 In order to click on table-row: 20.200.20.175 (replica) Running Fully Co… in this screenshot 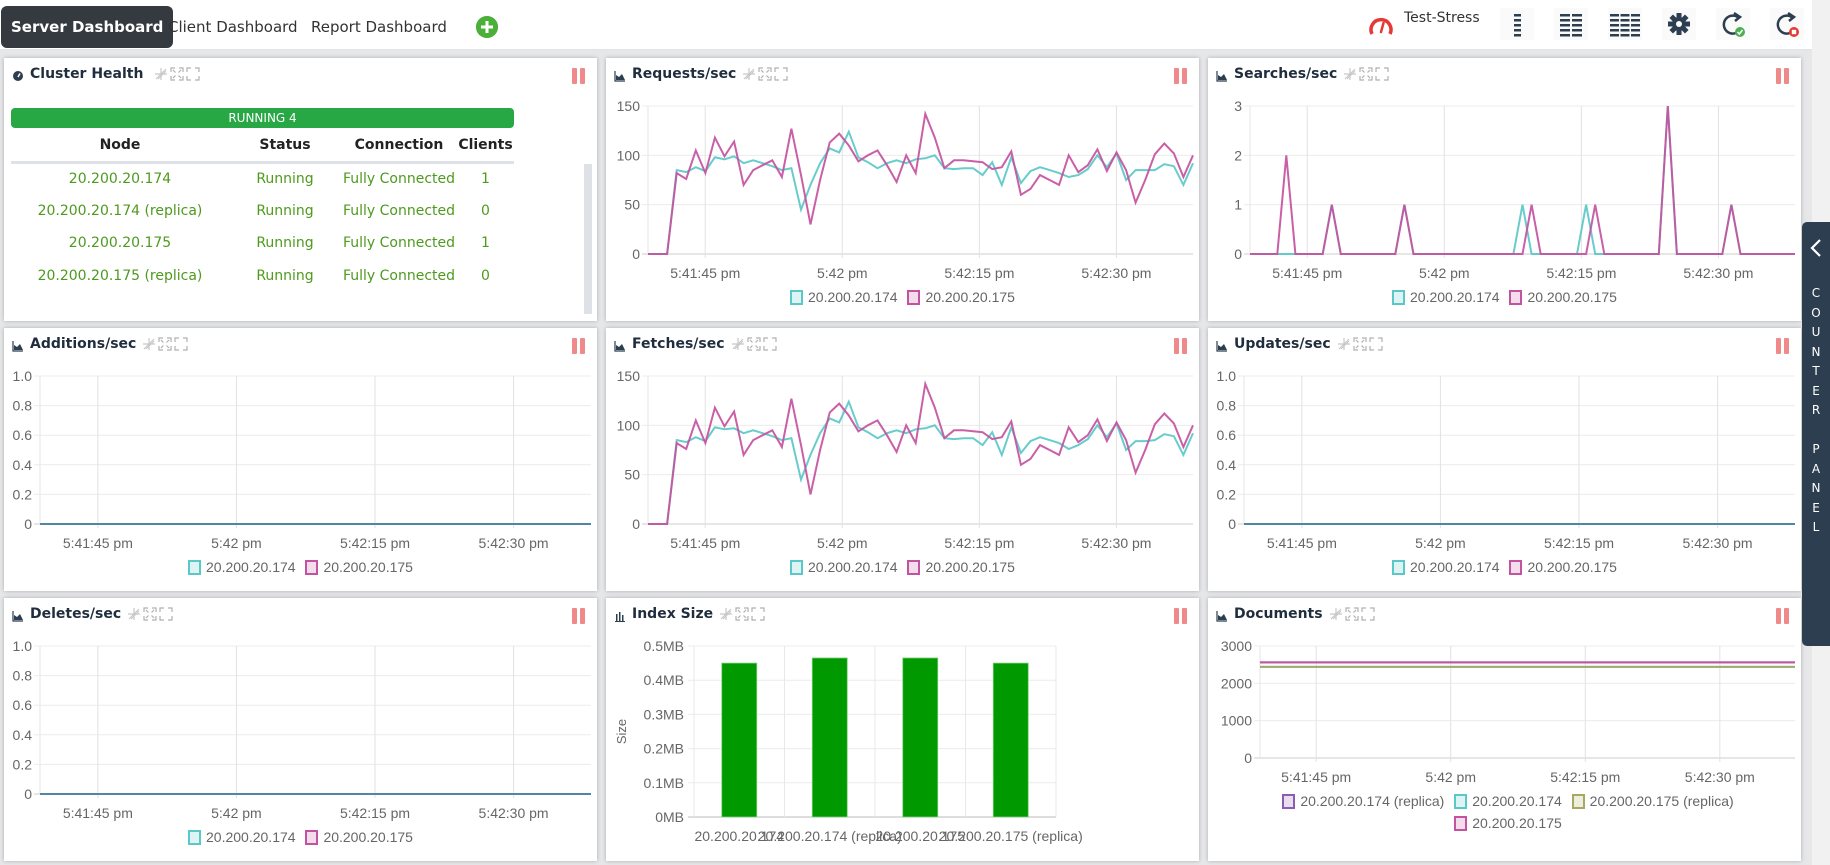, I will do `click(262, 276)`.